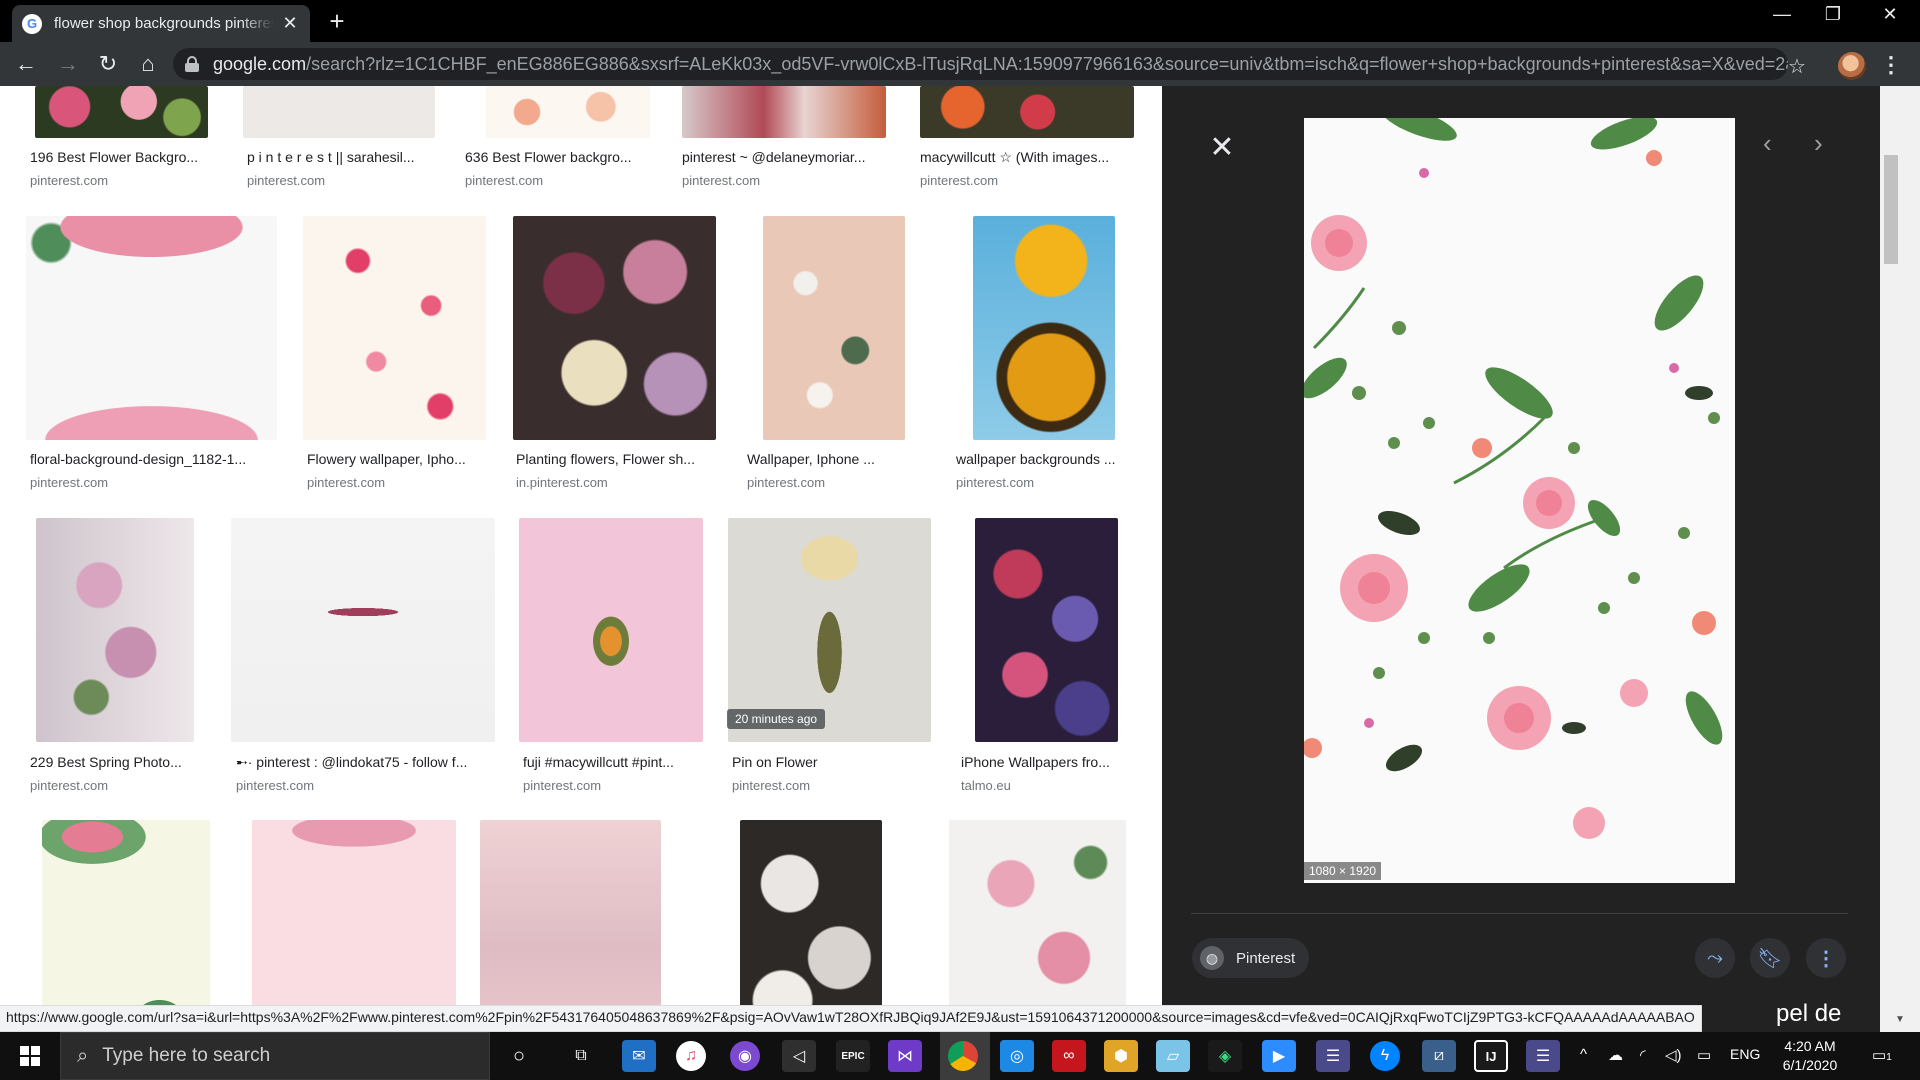 The image size is (1920, 1080). I want to click on result-source: in.pinterest.com, so click(562, 482).